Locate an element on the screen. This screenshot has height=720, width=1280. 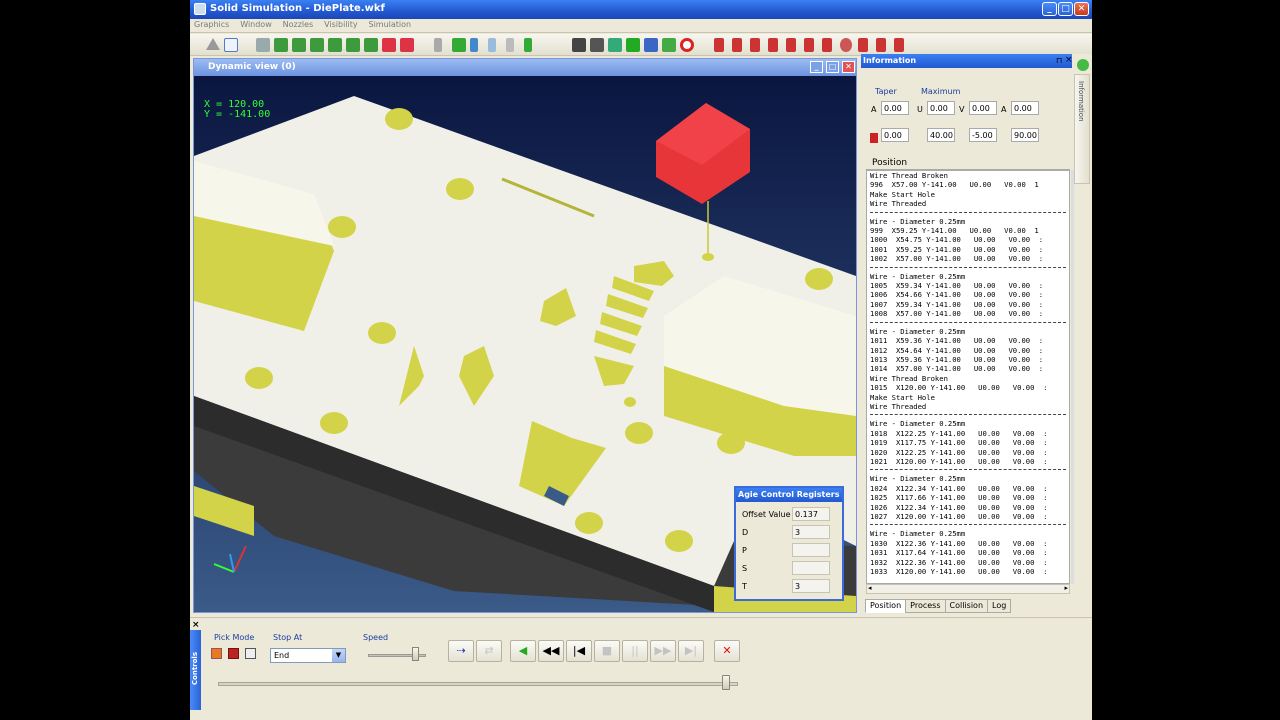
position-scrollbar is located at coordinates (1072, 377).